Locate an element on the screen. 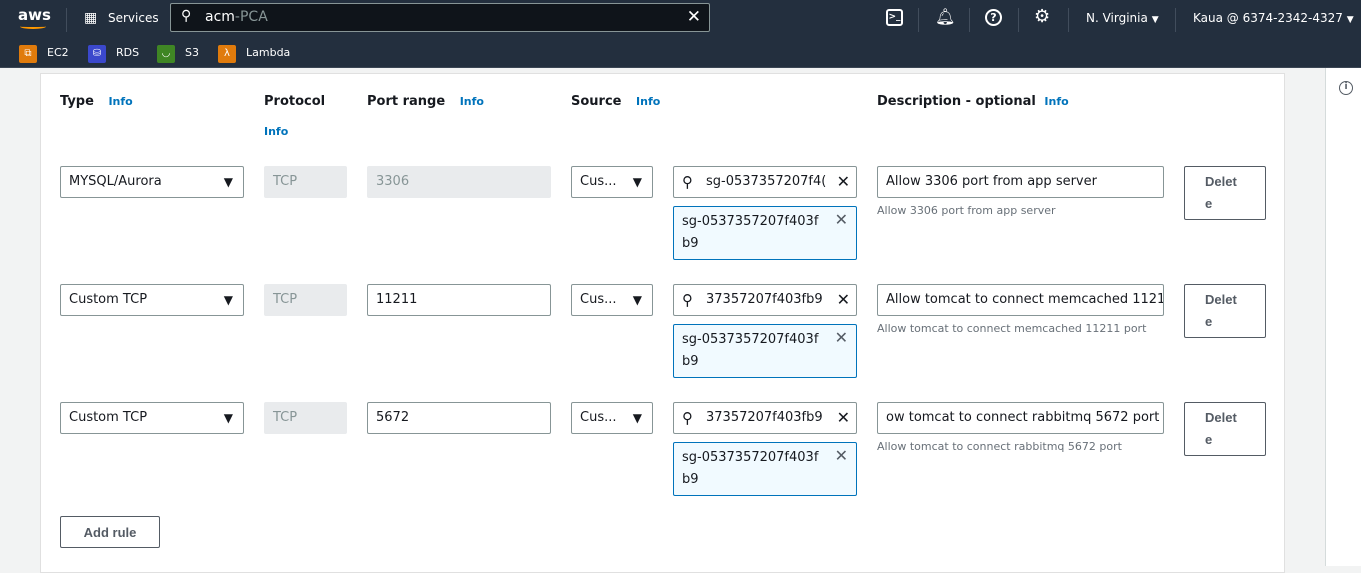 The width and height of the screenshot is (1361, 573). description-header: Description - optional Info is located at coordinates (973, 101).